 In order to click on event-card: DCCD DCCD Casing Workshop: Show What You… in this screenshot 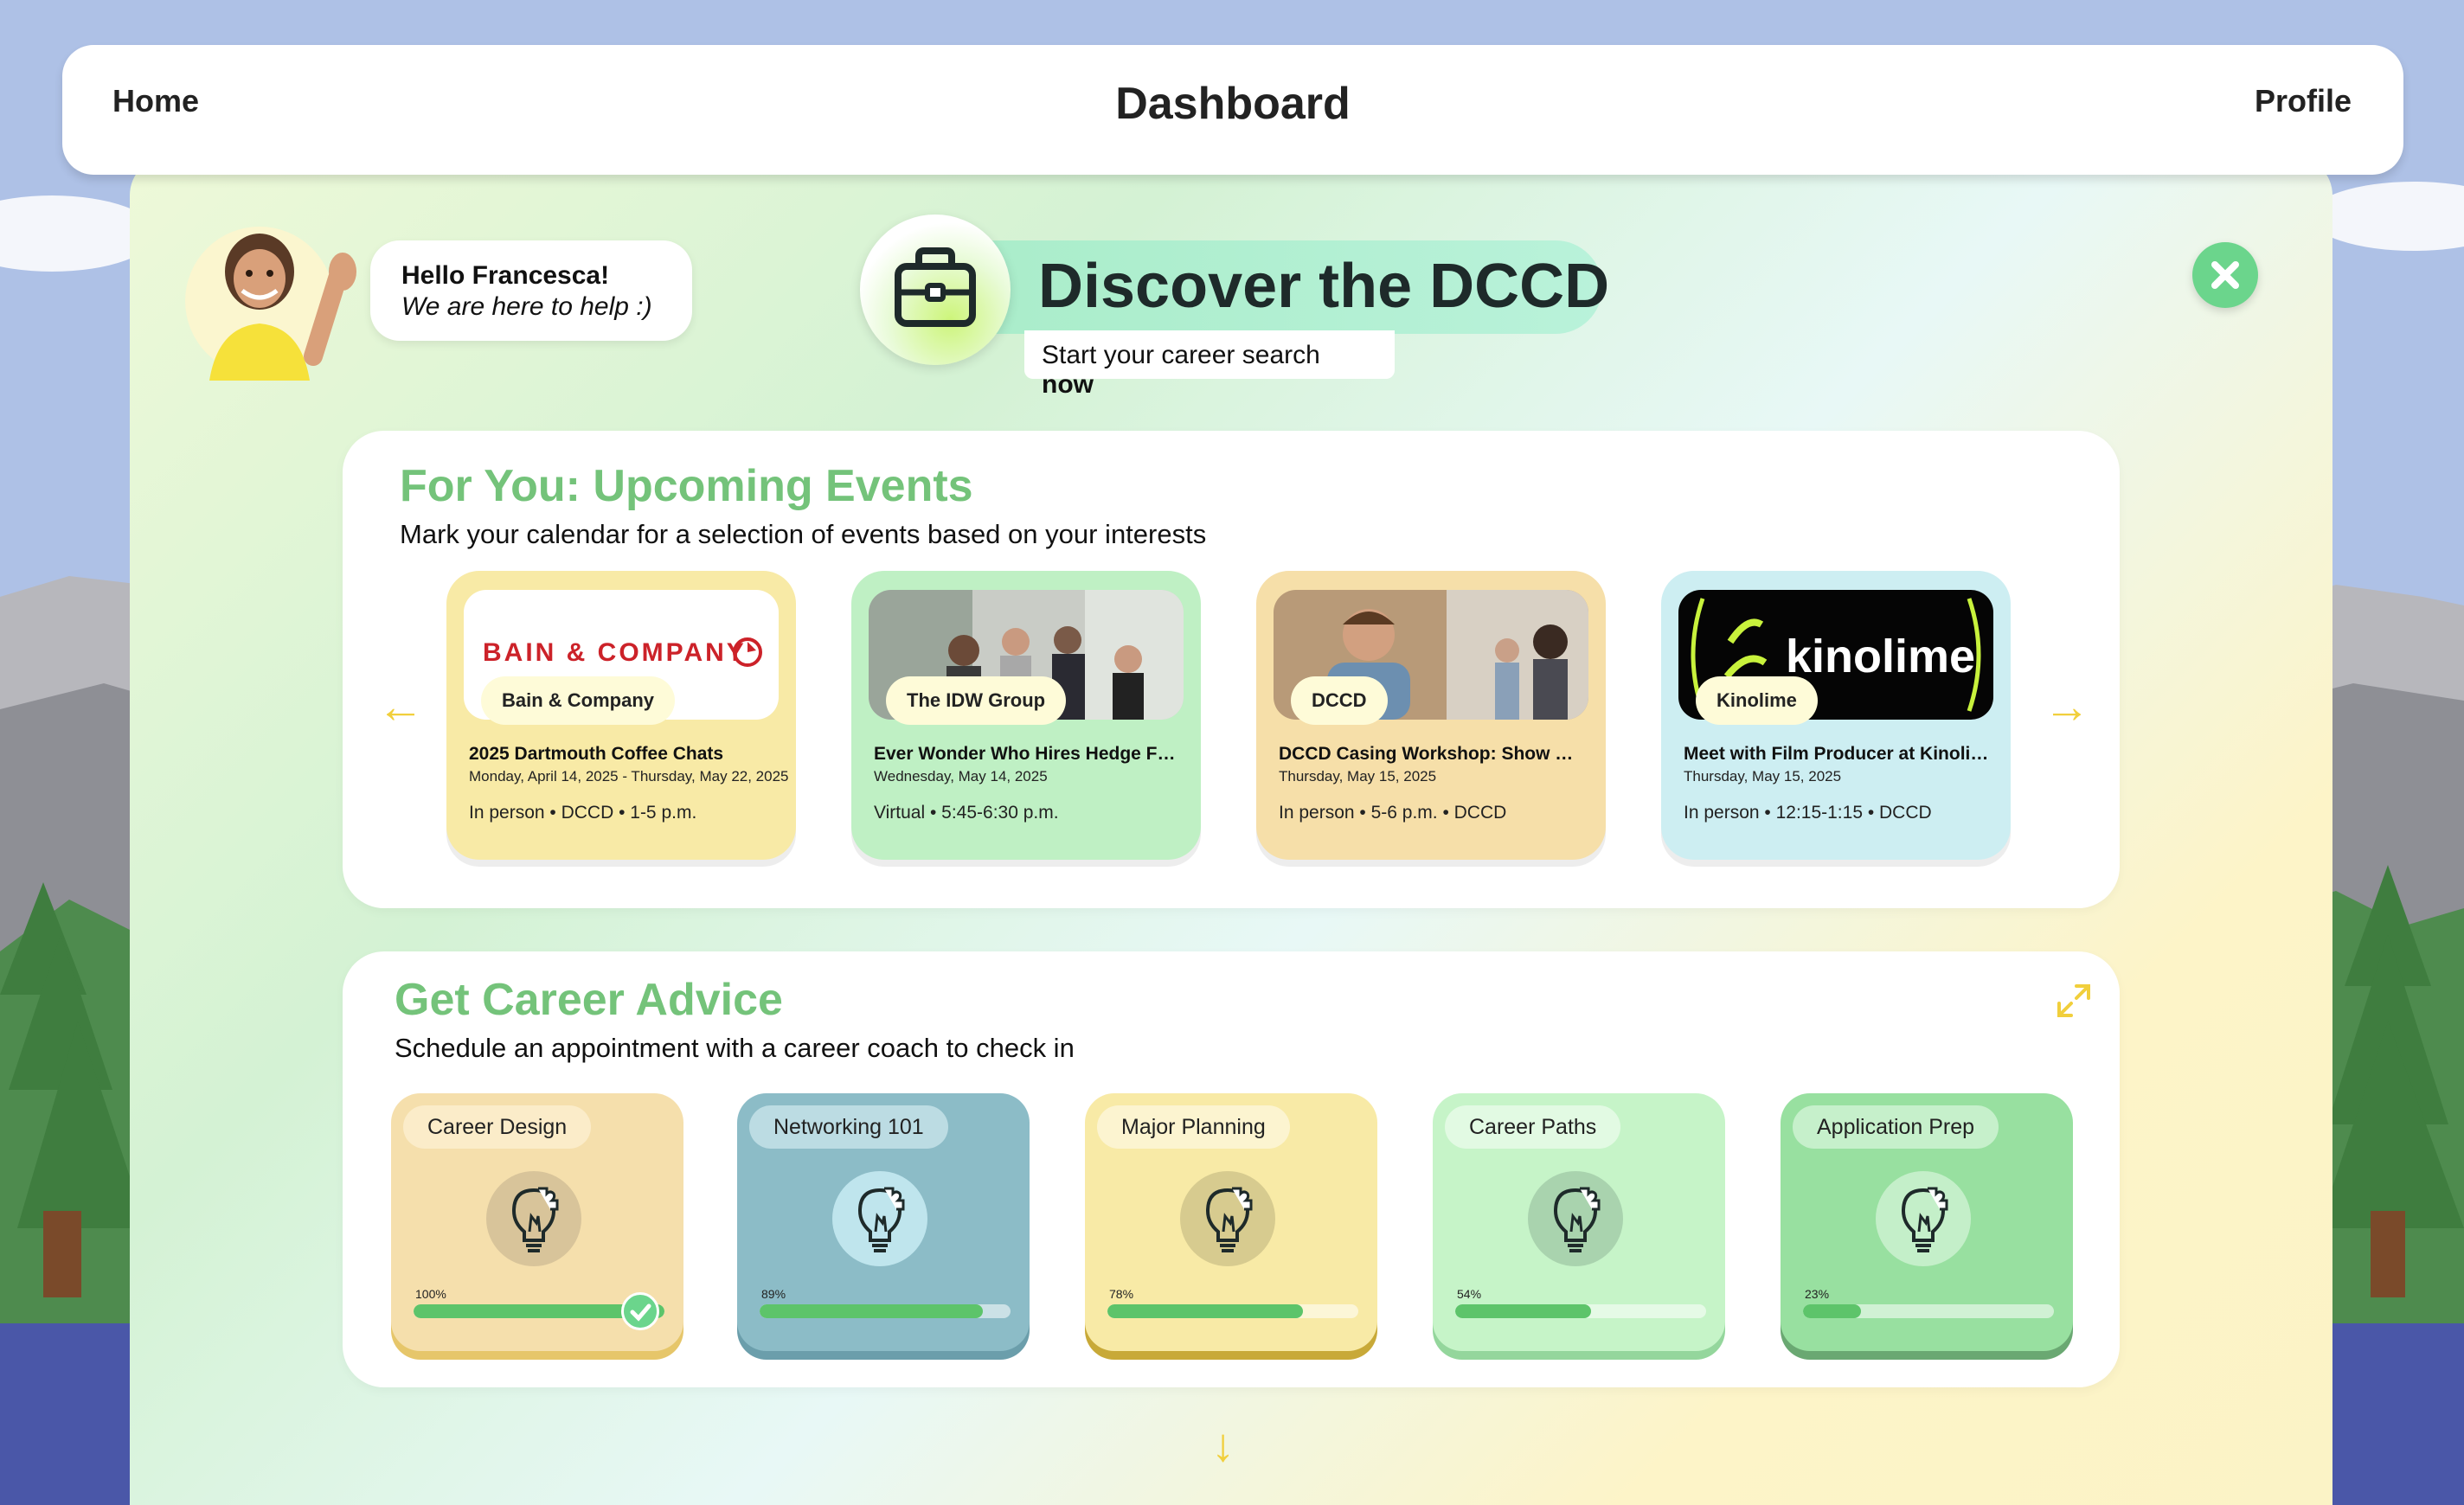, I will do `click(1431, 715)`.